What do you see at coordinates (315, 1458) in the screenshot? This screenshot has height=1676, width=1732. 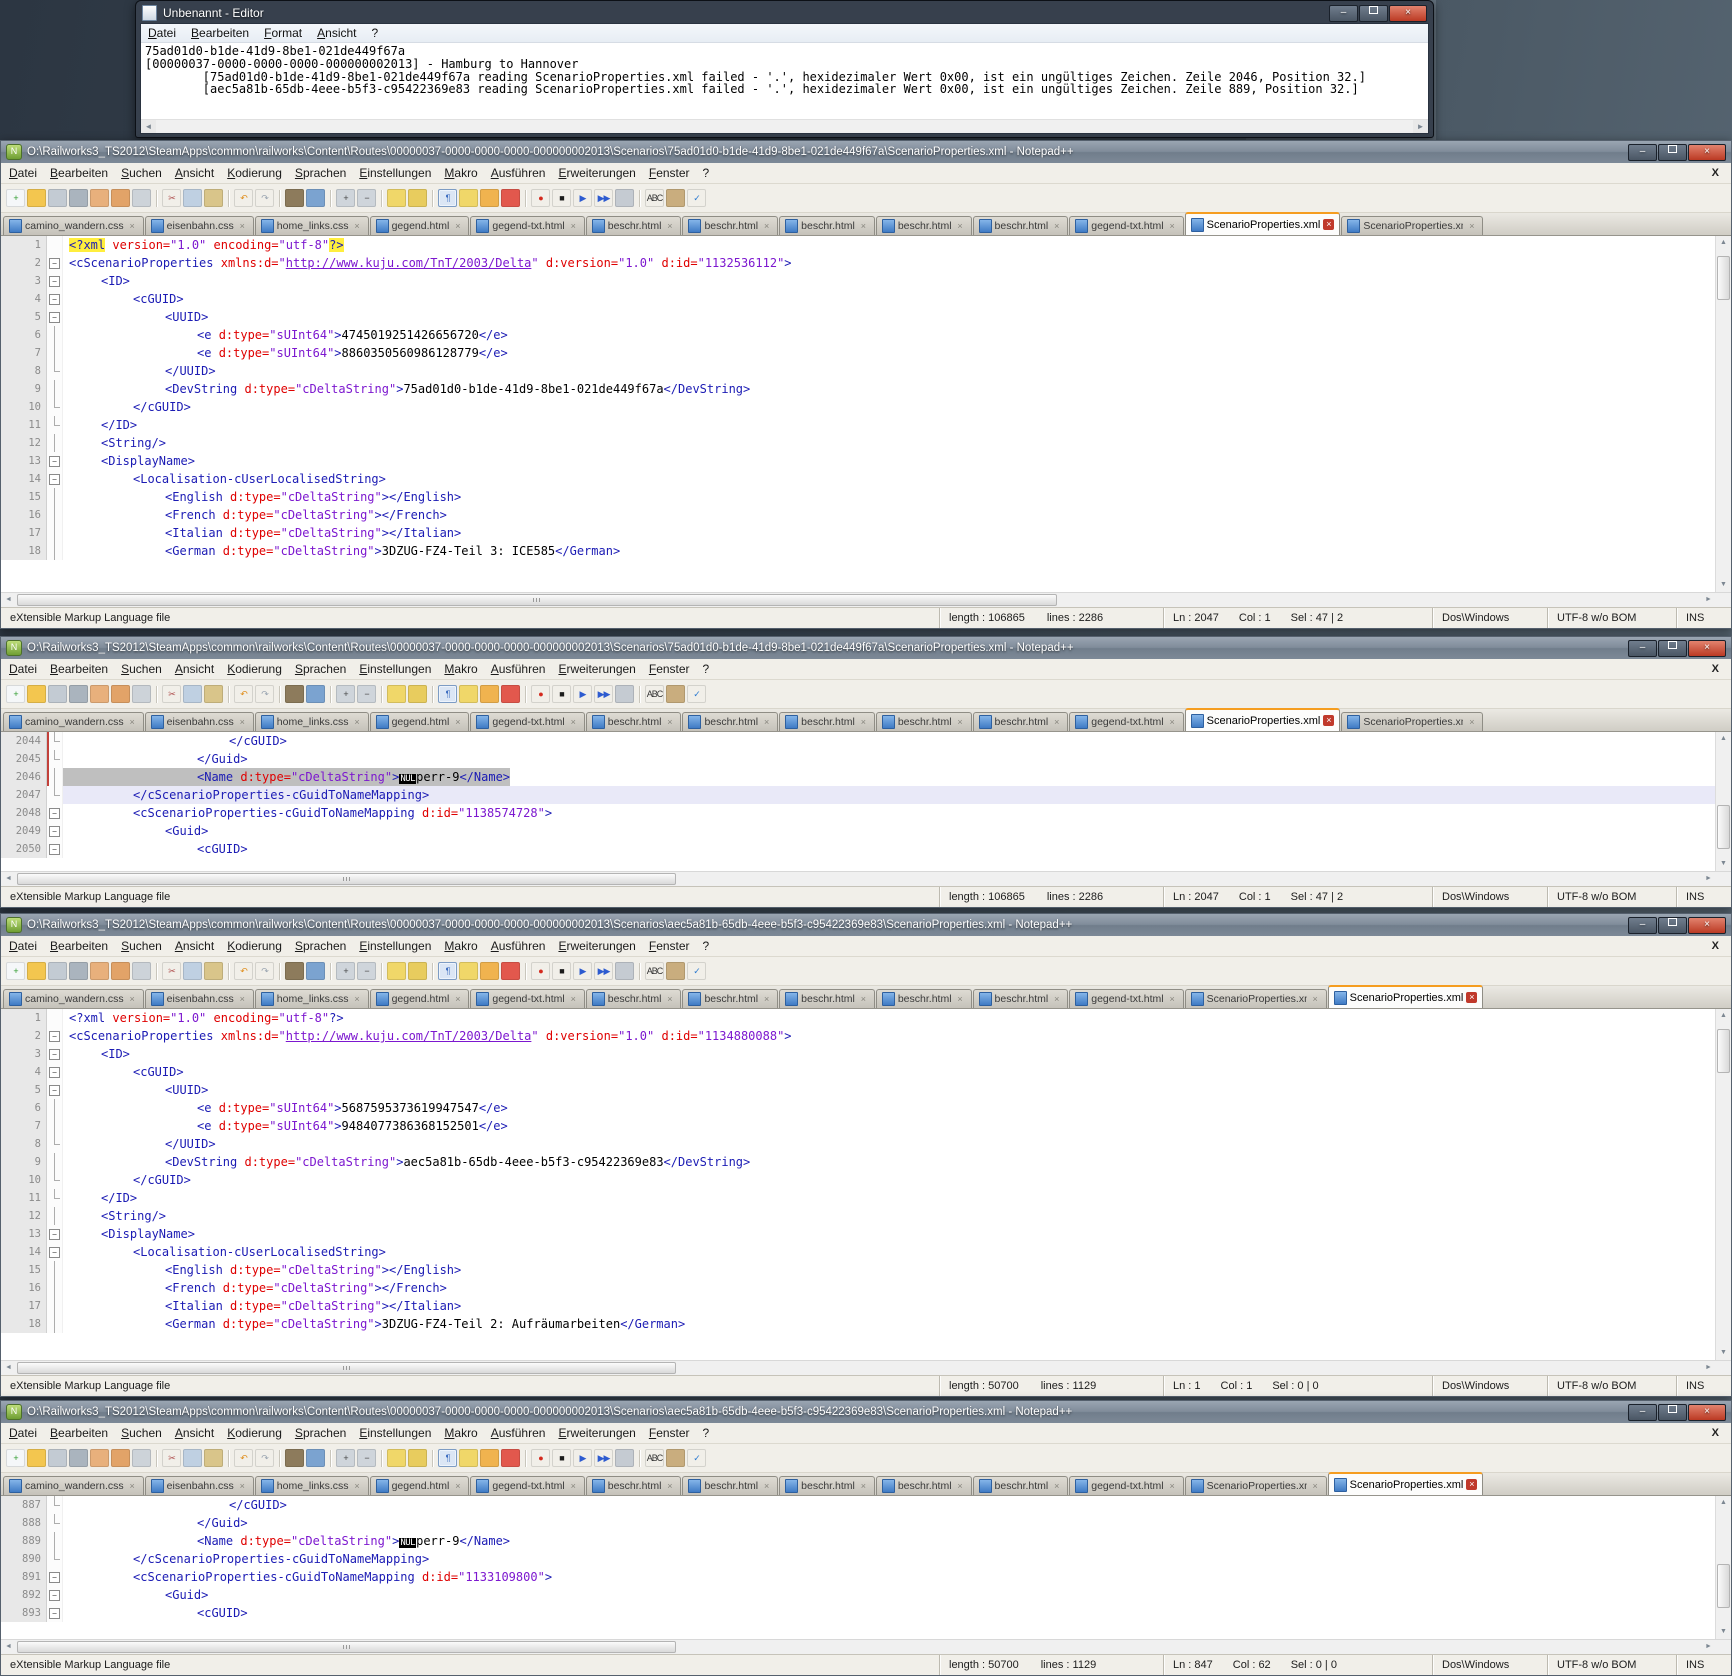 I see `find-replace-icon` at bounding box center [315, 1458].